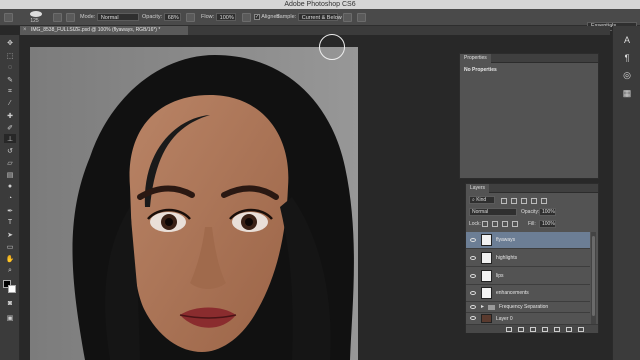 The height and width of the screenshot is (360, 640). What do you see at coordinates (627, 75) in the screenshot?
I see `history-panel-icon: ◎` at bounding box center [627, 75].